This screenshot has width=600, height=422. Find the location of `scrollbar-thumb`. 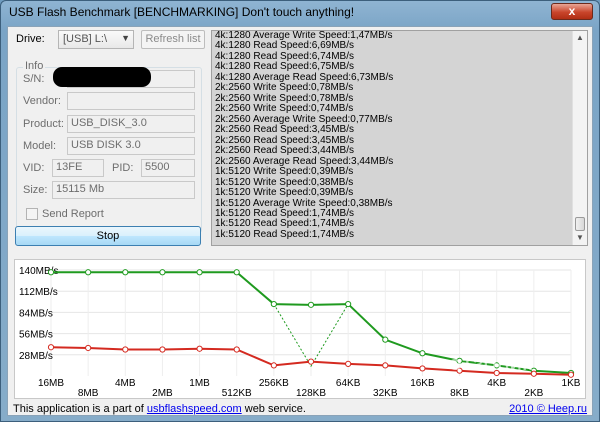

scrollbar-thumb is located at coordinates (580, 224).